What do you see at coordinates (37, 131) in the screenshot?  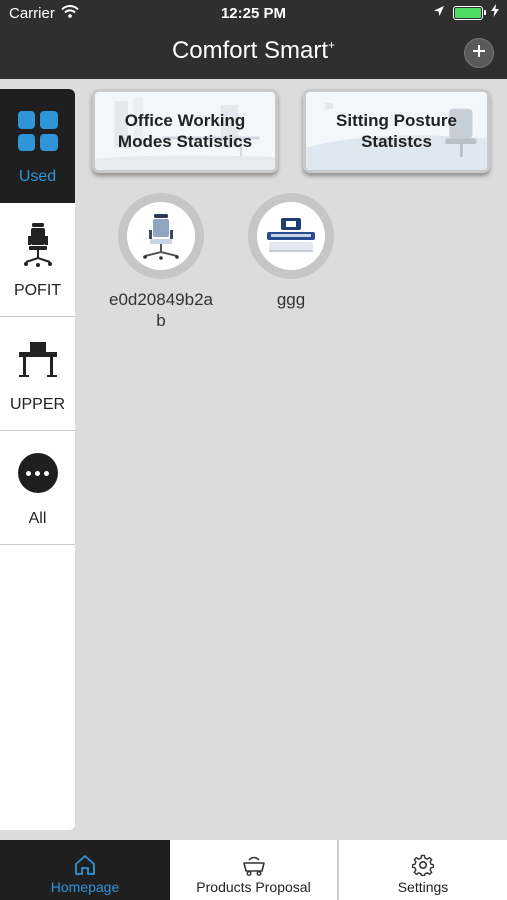 I see `grid-icon` at bounding box center [37, 131].